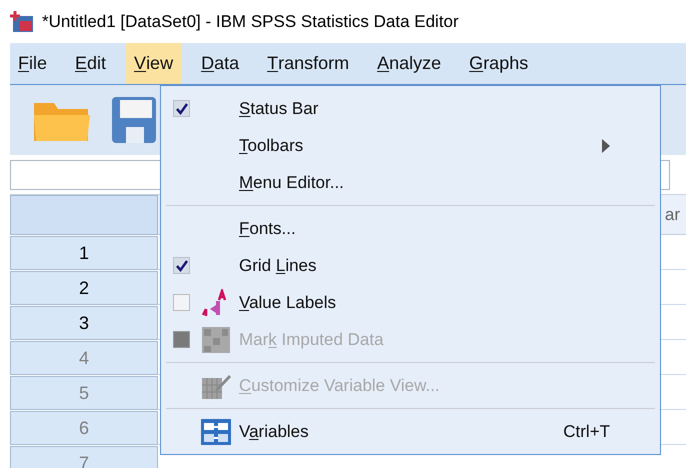 Image resolution: width=686 pixels, height=468 pixels. I want to click on menu-item: Value Labels, so click(410, 302).